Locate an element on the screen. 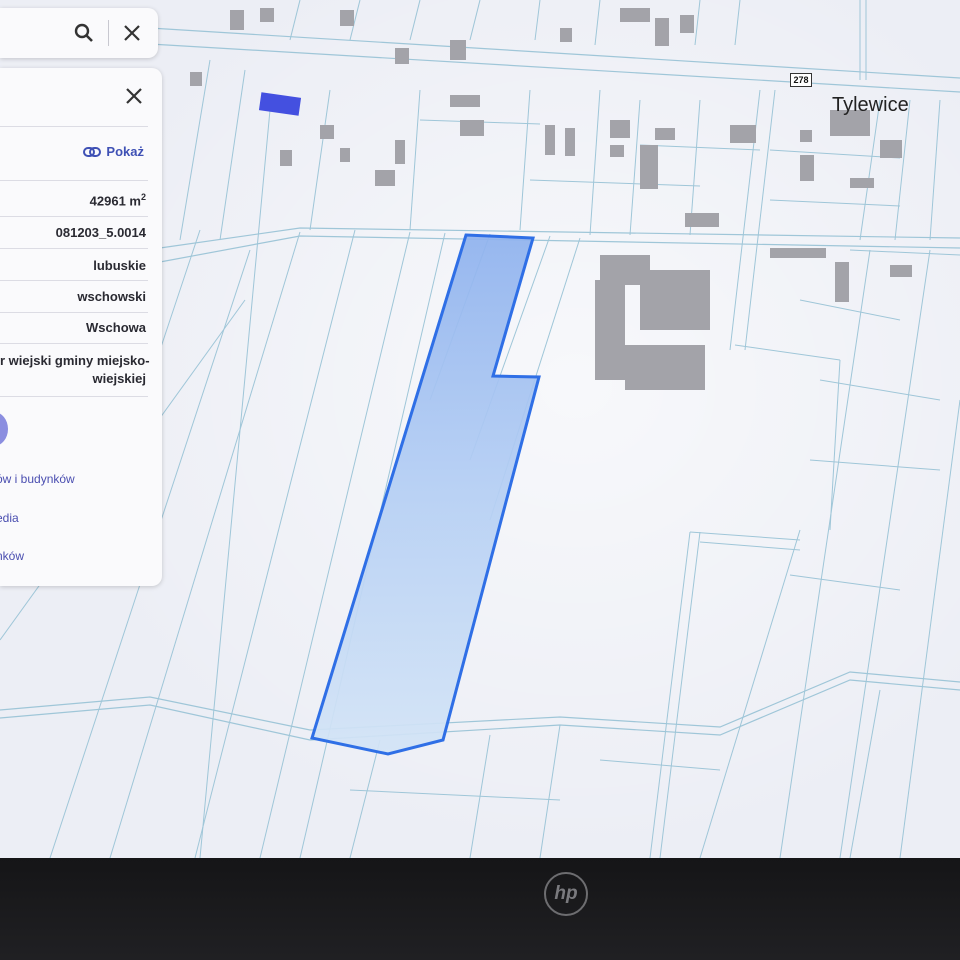 This screenshot has height=960, width=960. laptop-bezel is located at coordinates (480, 909).